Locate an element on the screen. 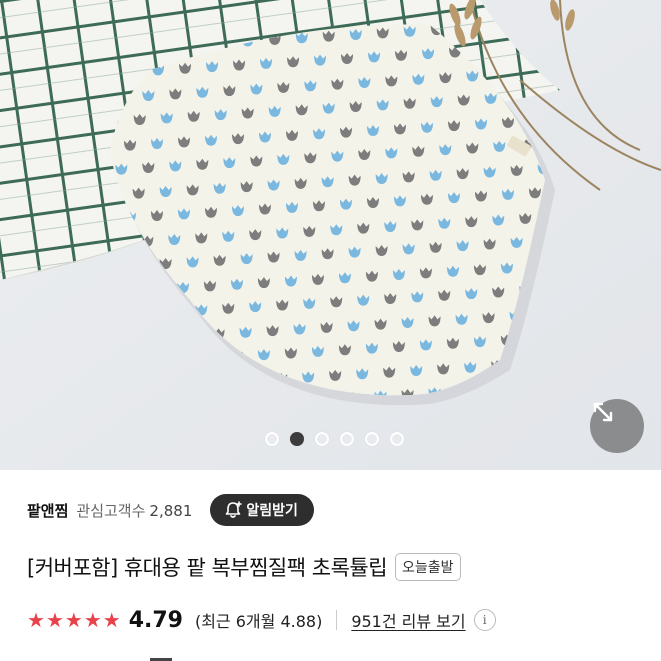 This screenshot has width=661, height=661. info-icon: i is located at coordinates (484, 620).